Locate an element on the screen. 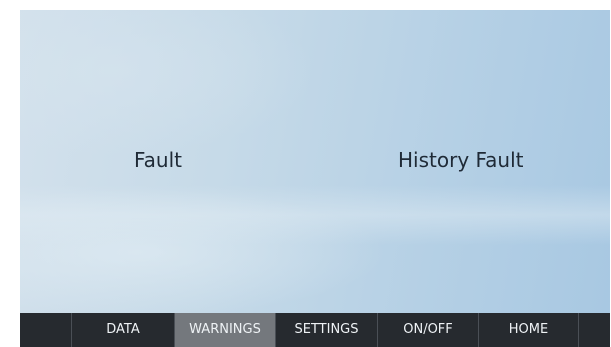 This screenshot has width=611, height=347. fault-option: Fault is located at coordinates (158, 160).